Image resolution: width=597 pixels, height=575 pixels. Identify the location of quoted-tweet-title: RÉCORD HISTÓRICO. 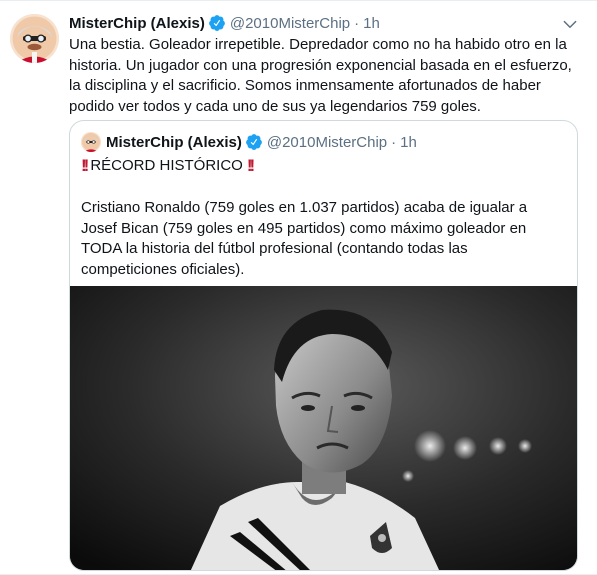
(166, 165).